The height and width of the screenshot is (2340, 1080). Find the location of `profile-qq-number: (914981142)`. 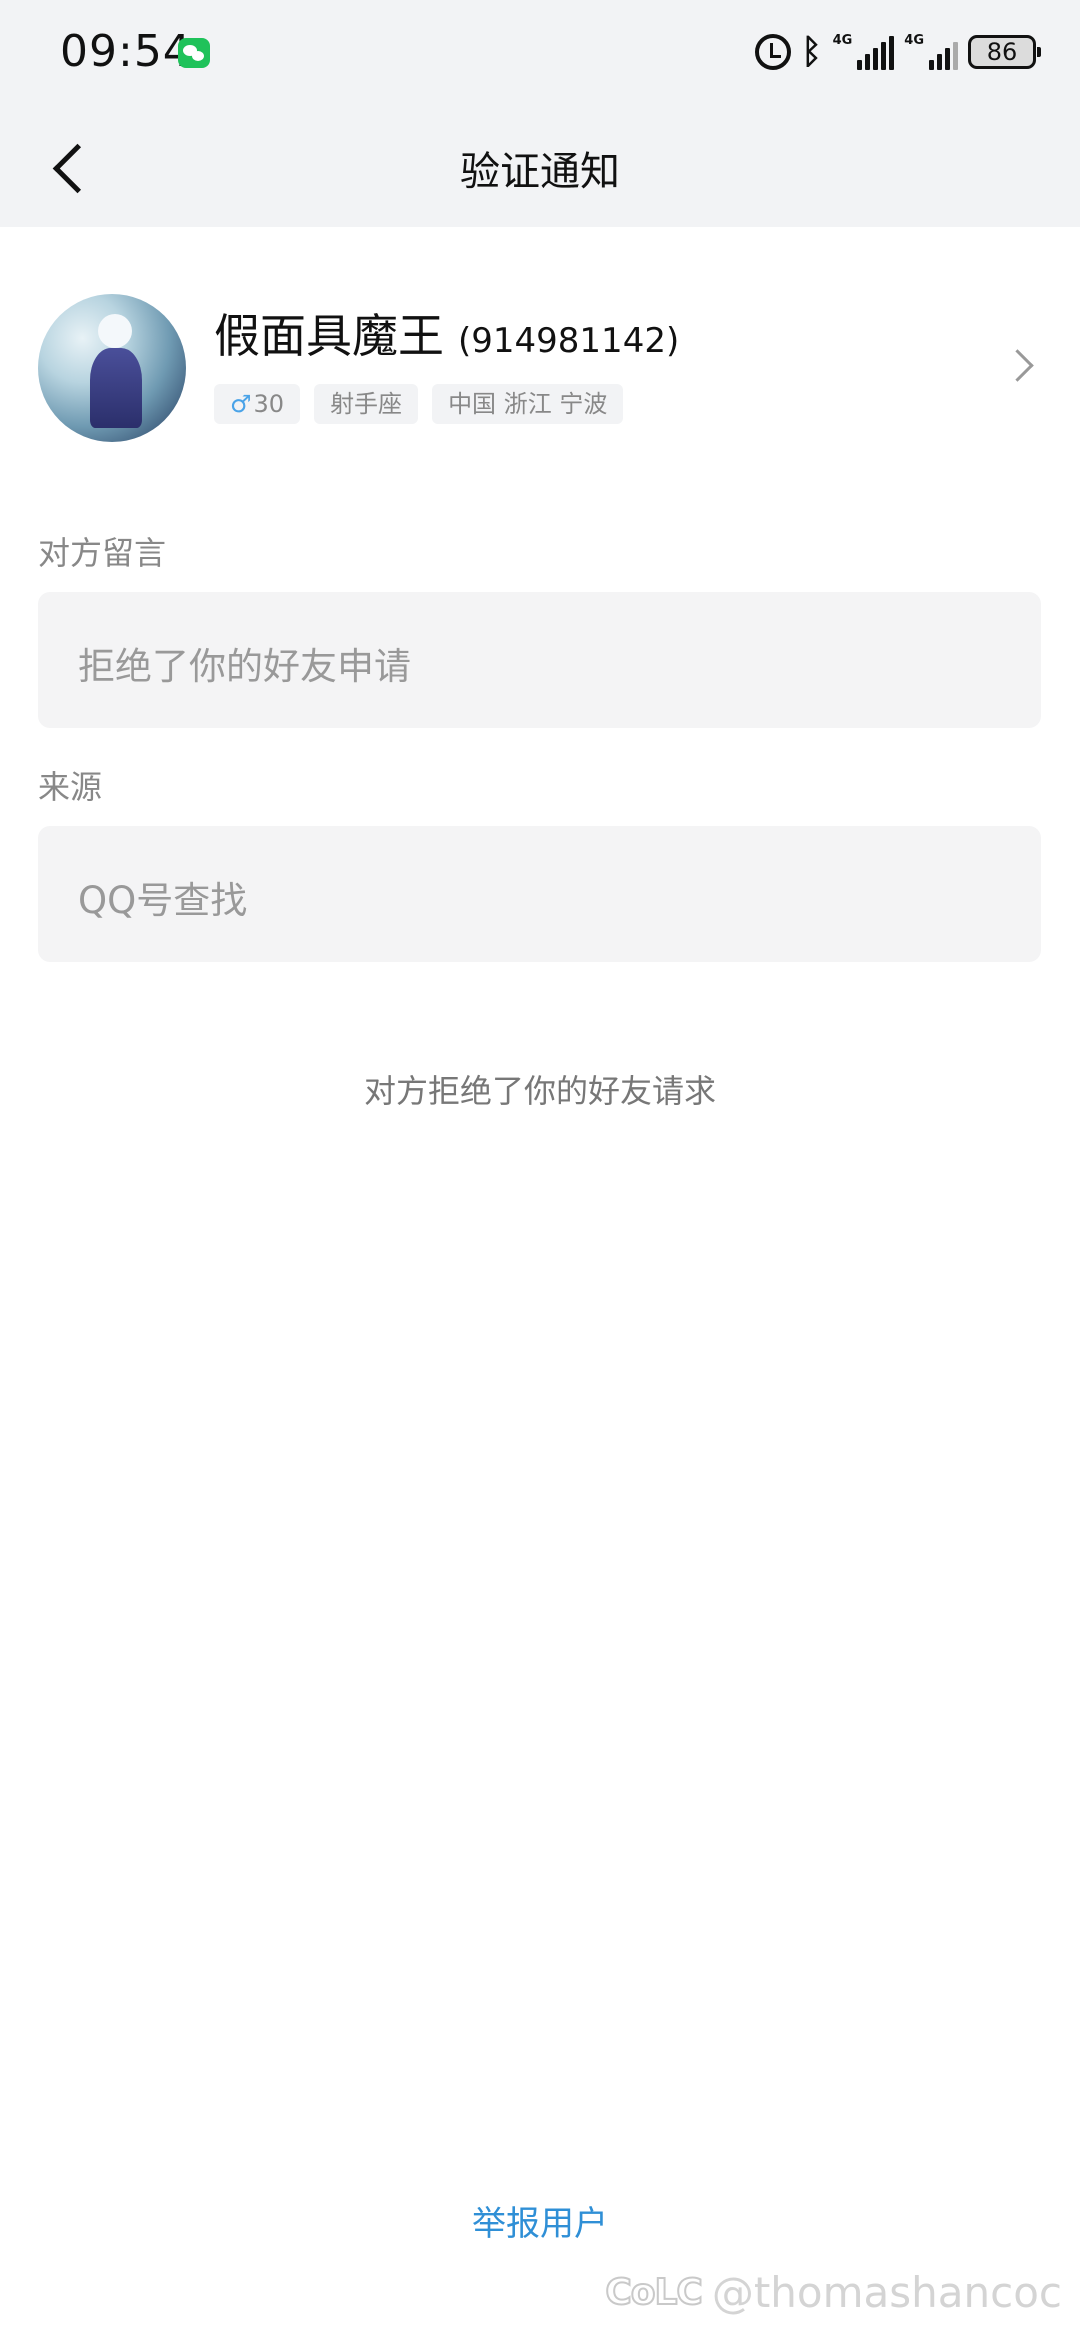

profile-qq-number: (914981142) is located at coordinates (569, 341).